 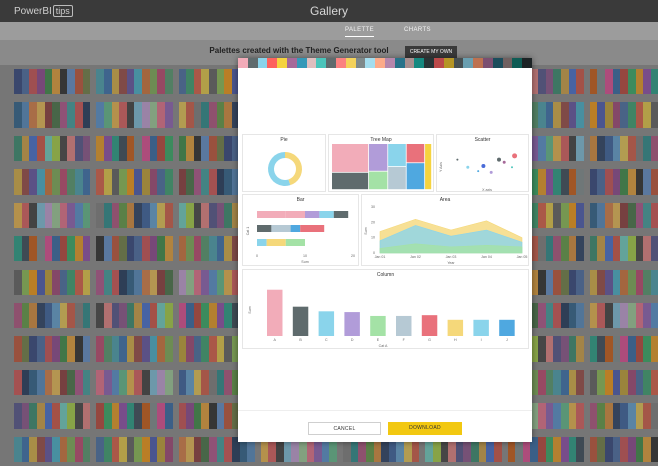 What do you see at coordinates (329, 31) in the screenshot?
I see `tab-bar: PALETTE CHARTS` at bounding box center [329, 31].